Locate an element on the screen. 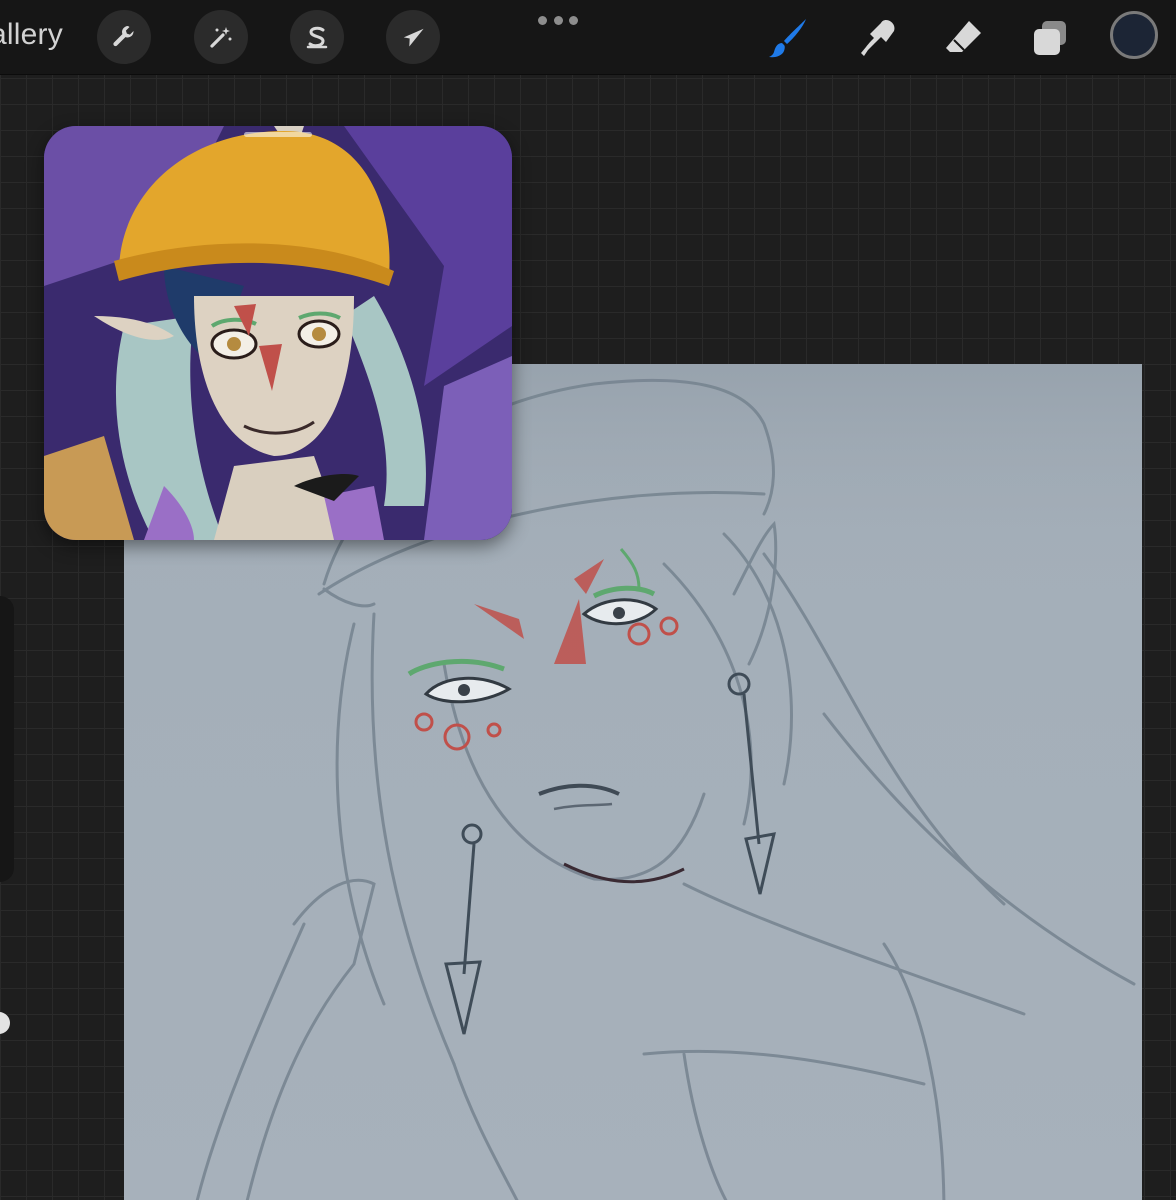  selection-button is located at coordinates (317, 37).